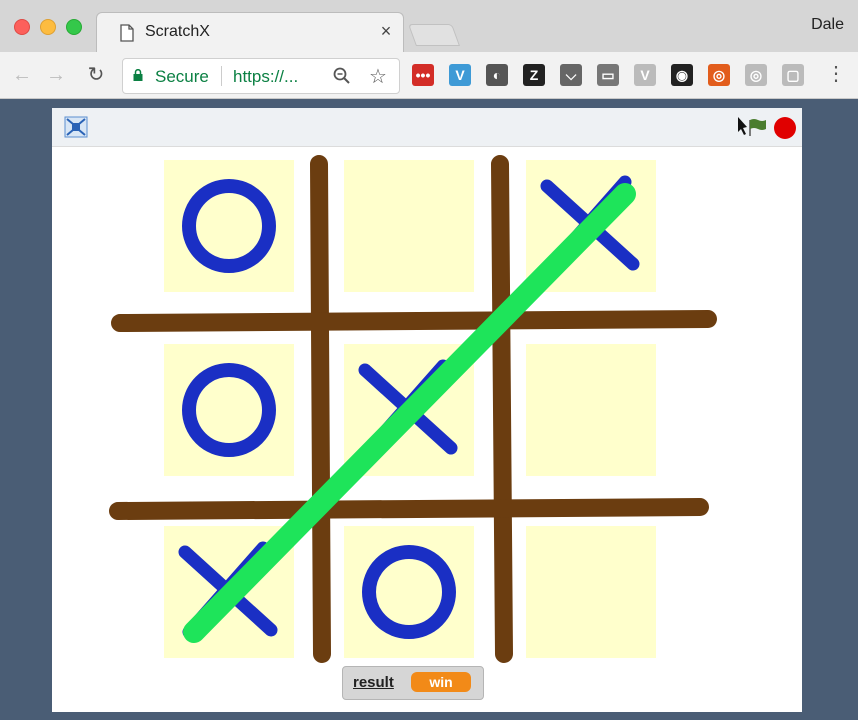  I want to click on address-bar: Secure https://... ☆, so click(261, 76).